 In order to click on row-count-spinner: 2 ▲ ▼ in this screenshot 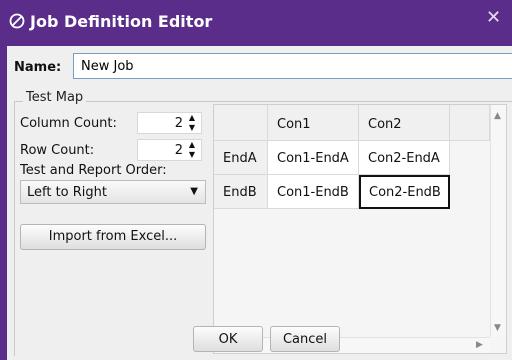, I will do `click(169, 150)`.